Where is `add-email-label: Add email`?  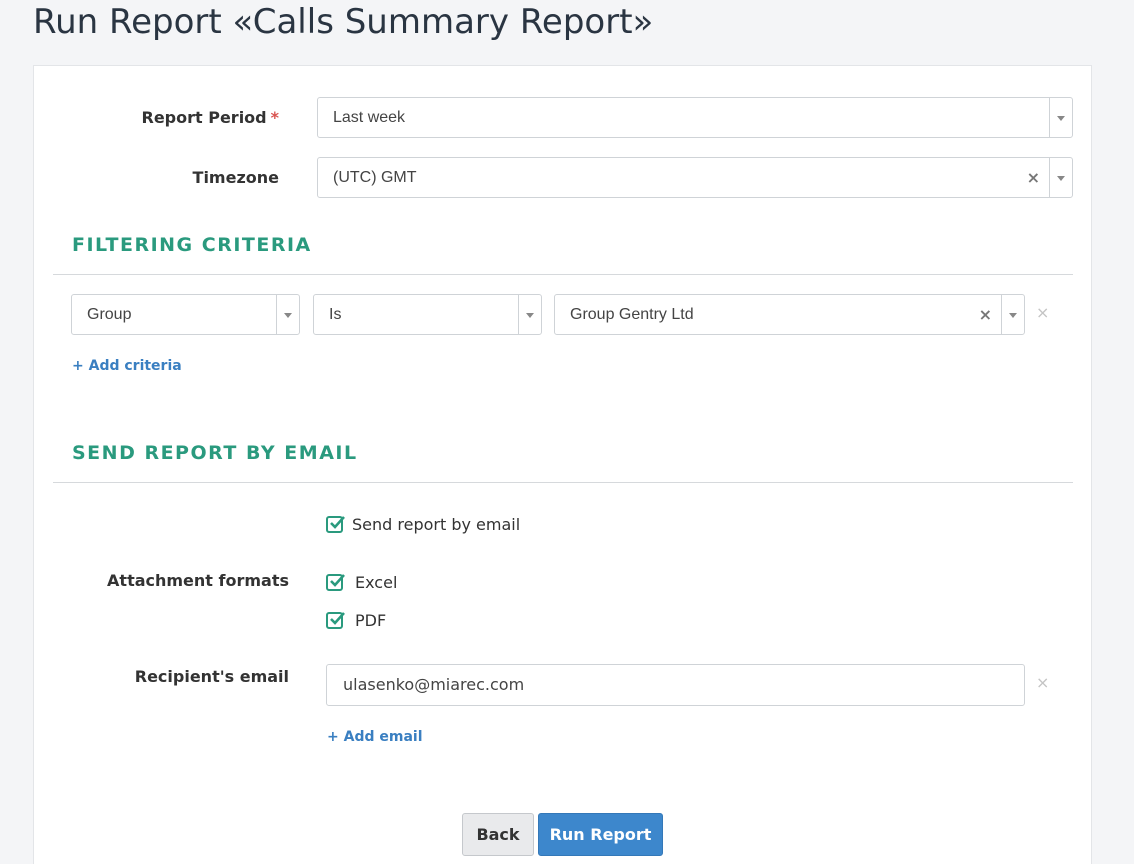
add-email-label: Add email is located at coordinates (383, 737).